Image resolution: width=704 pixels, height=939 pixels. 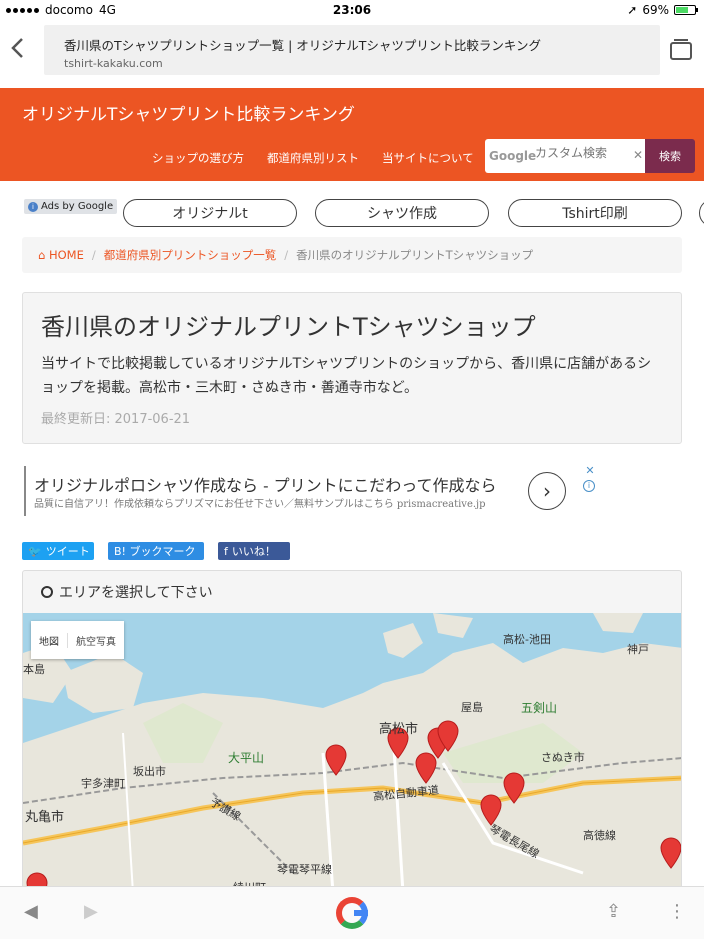 I want to click on ad-pill-tshirt-printing: Tshirt印刷, so click(x=595, y=213).